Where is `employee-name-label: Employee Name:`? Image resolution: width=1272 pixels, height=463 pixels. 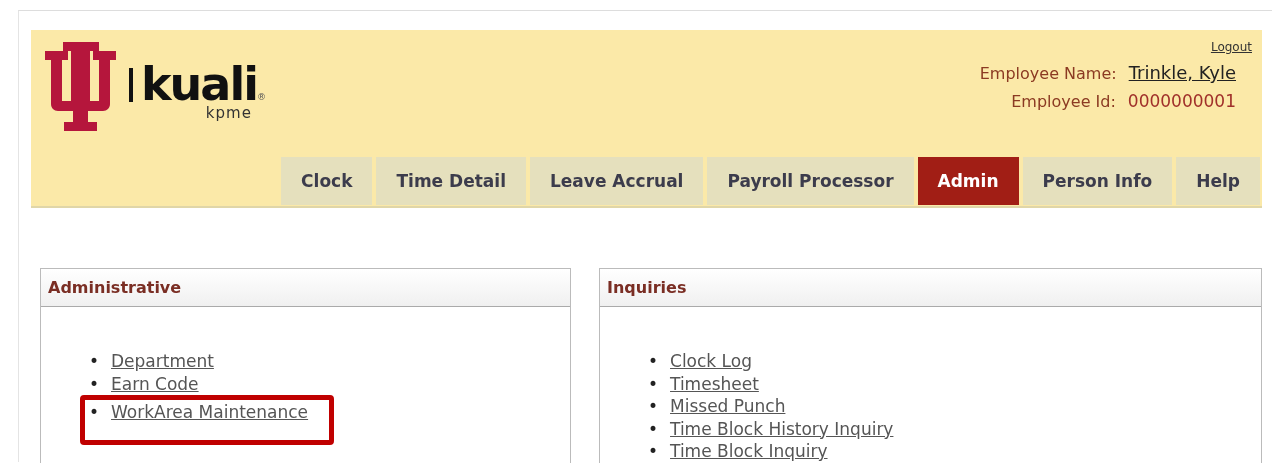 employee-name-label: Employee Name: is located at coordinates (1048, 73).